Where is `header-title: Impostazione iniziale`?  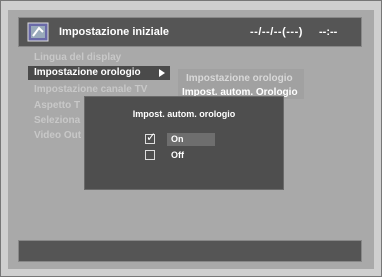 header-title: Impostazione iniziale is located at coordinates (114, 32).